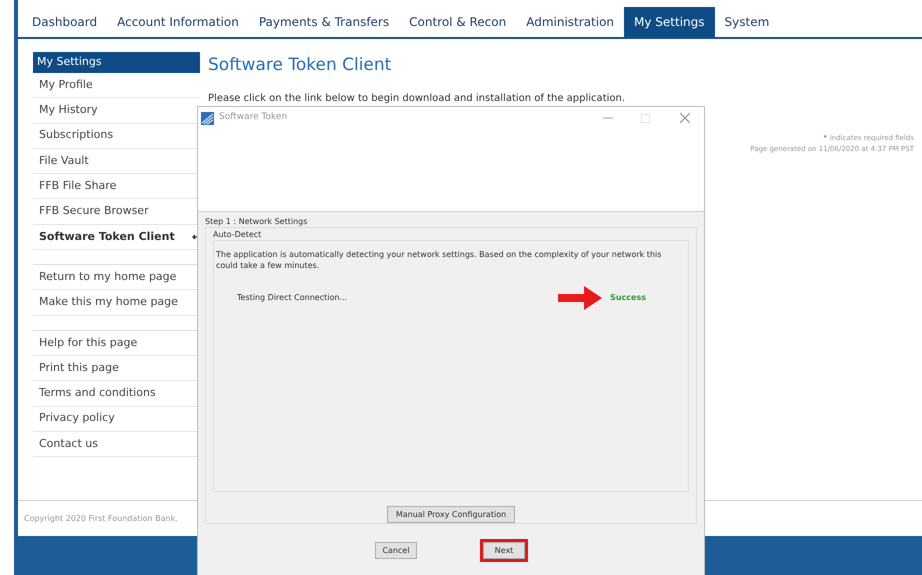  I want to click on dialog-title: Software Token, so click(253, 117).